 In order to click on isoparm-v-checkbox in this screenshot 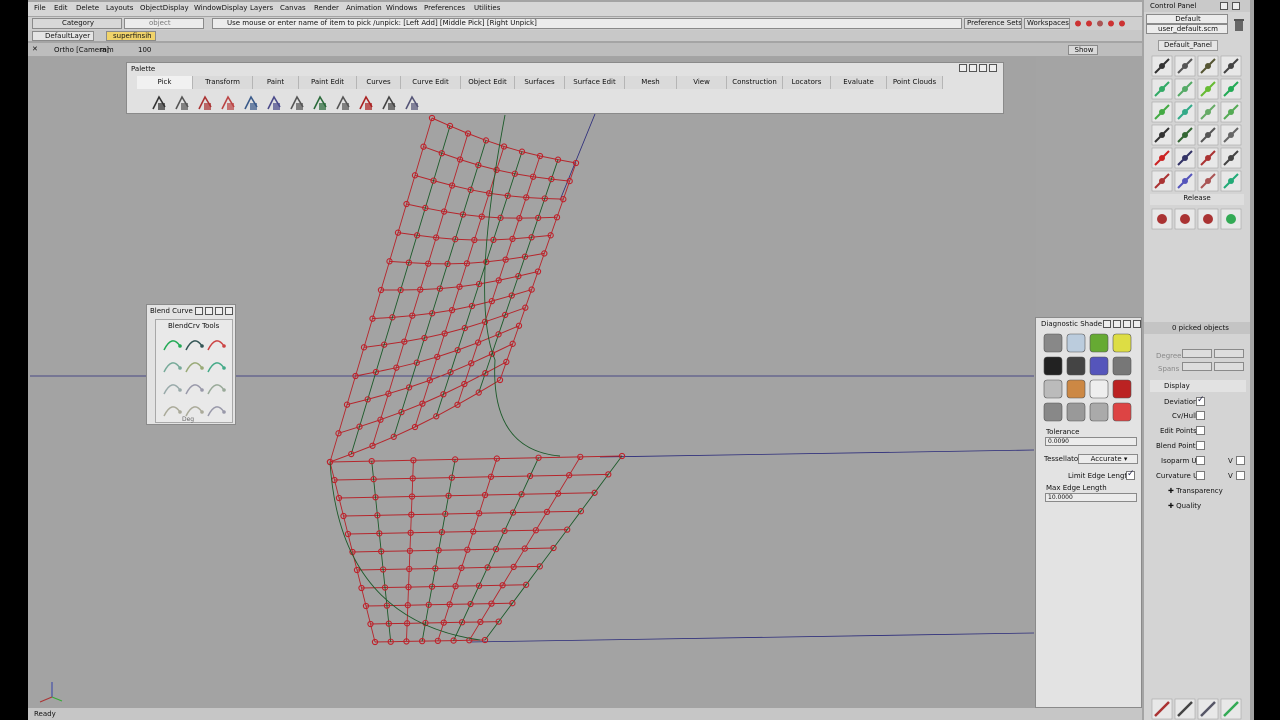, I will do `click(1240, 460)`.